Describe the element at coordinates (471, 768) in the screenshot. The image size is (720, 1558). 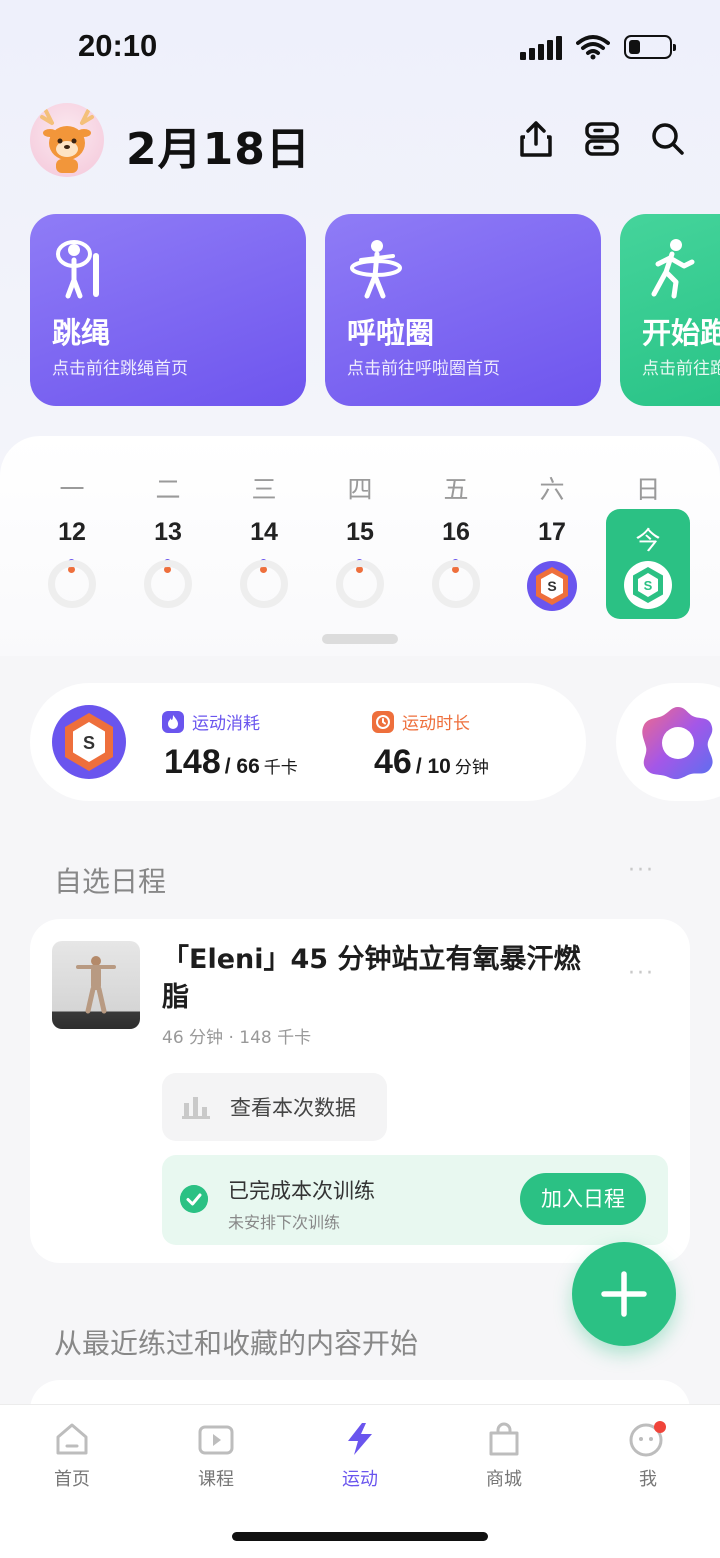
I see `duration-unit: 分钟` at that location.